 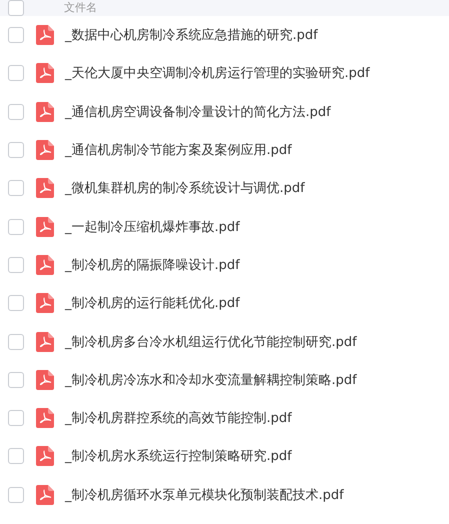 What do you see at coordinates (178, 456) in the screenshot?
I see `file-name: _制冷机房水系统运行控制策略研究.pdf` at bounding box center [178, 456].